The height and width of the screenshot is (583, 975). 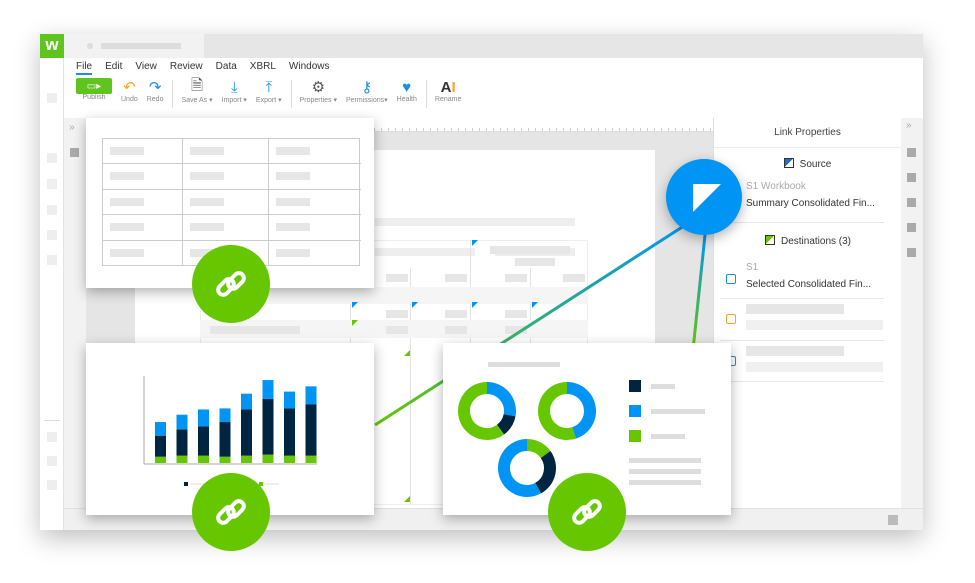 What do you see at coordinates (524, 364) in the screenshot?
I see `chart-title` at bounding box center [524, 364].